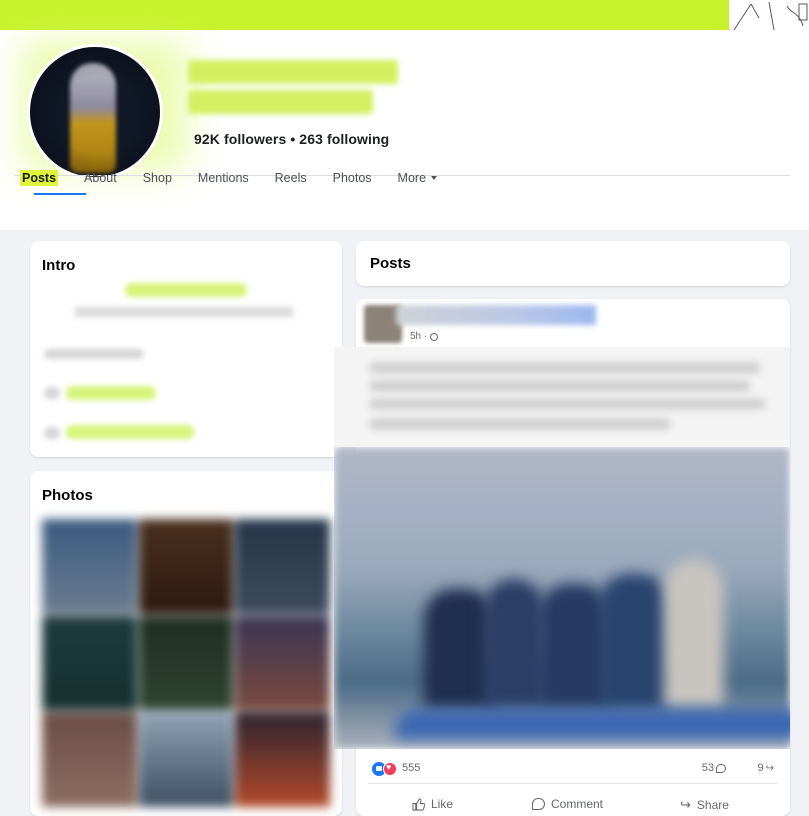 Image resolution: width=809 pixels, height=816 pixels. I want to click on comment-button: Comment, so click(567, 804).